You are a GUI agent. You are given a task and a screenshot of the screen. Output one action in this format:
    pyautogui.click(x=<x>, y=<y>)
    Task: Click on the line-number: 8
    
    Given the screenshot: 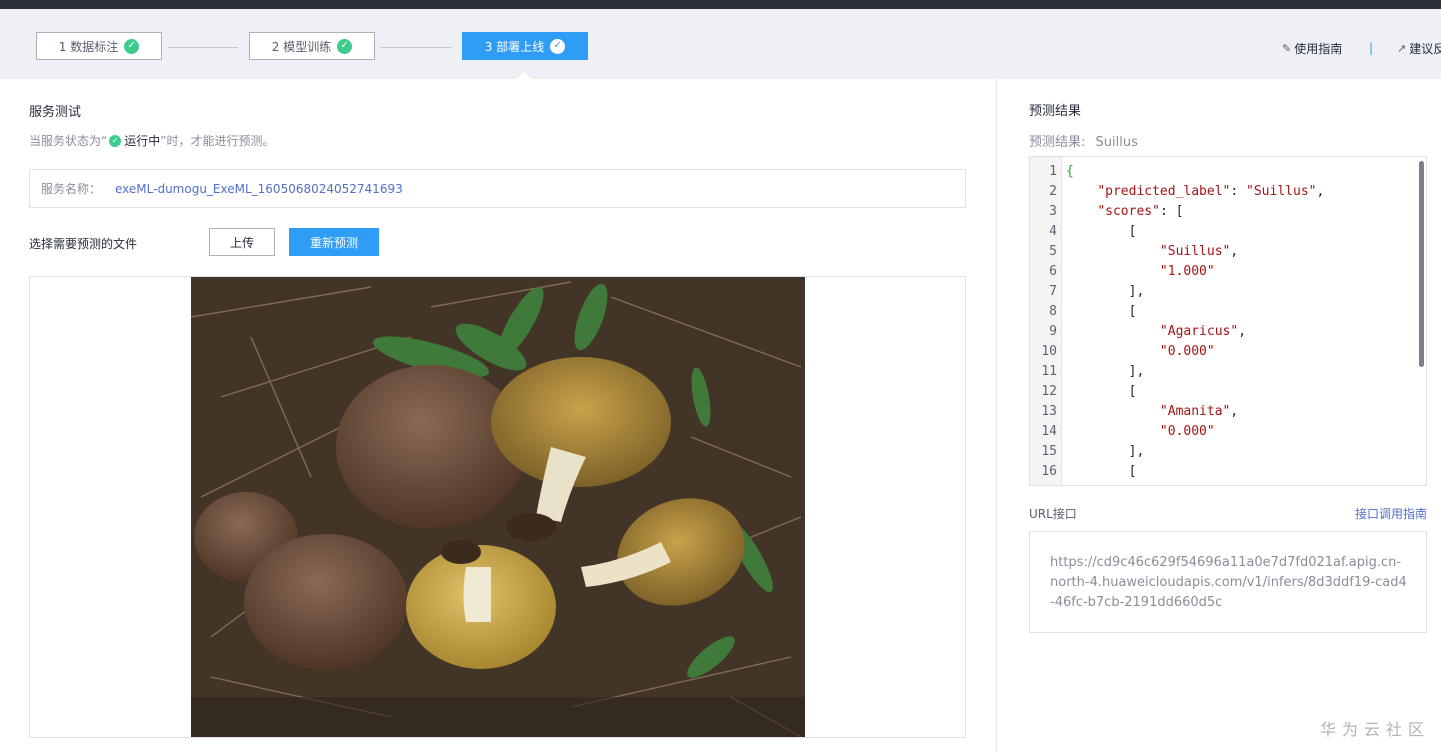 What is the action you would take?
    pyautogui.click(x=1053, y=311)
    